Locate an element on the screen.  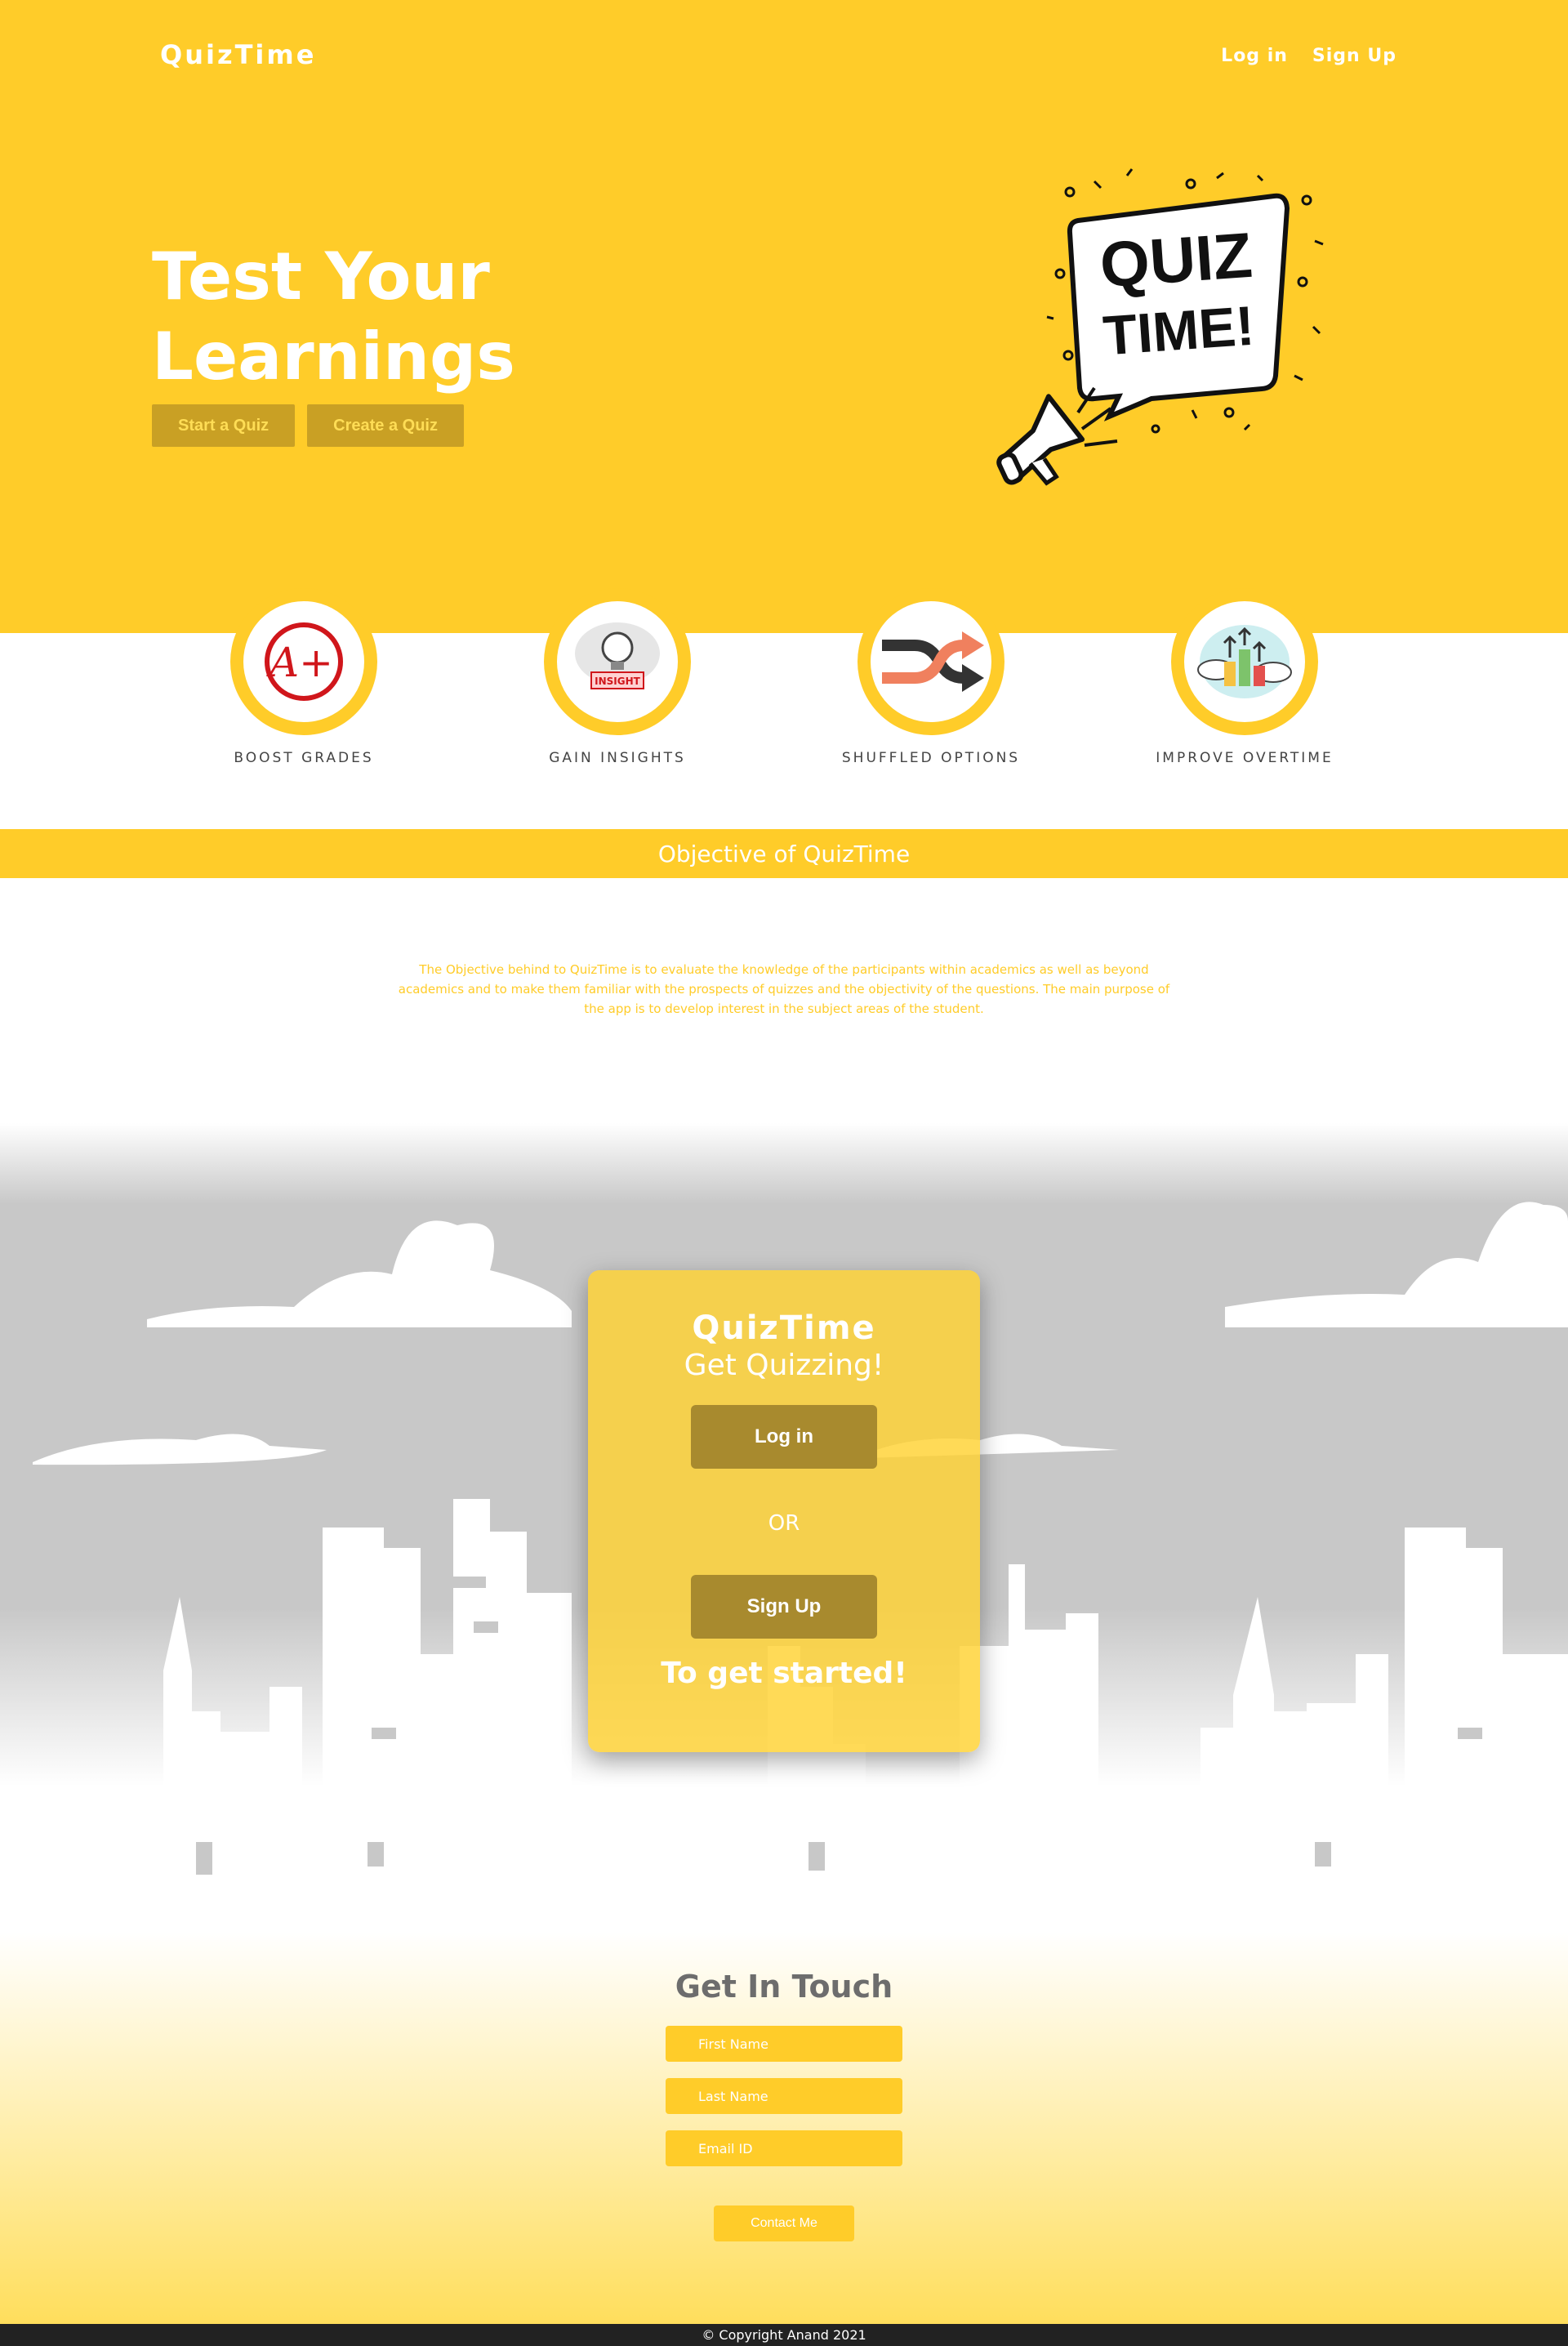
hero-buttons: Start a Quiz Create a Quiz is located at coordinates (308, 425).